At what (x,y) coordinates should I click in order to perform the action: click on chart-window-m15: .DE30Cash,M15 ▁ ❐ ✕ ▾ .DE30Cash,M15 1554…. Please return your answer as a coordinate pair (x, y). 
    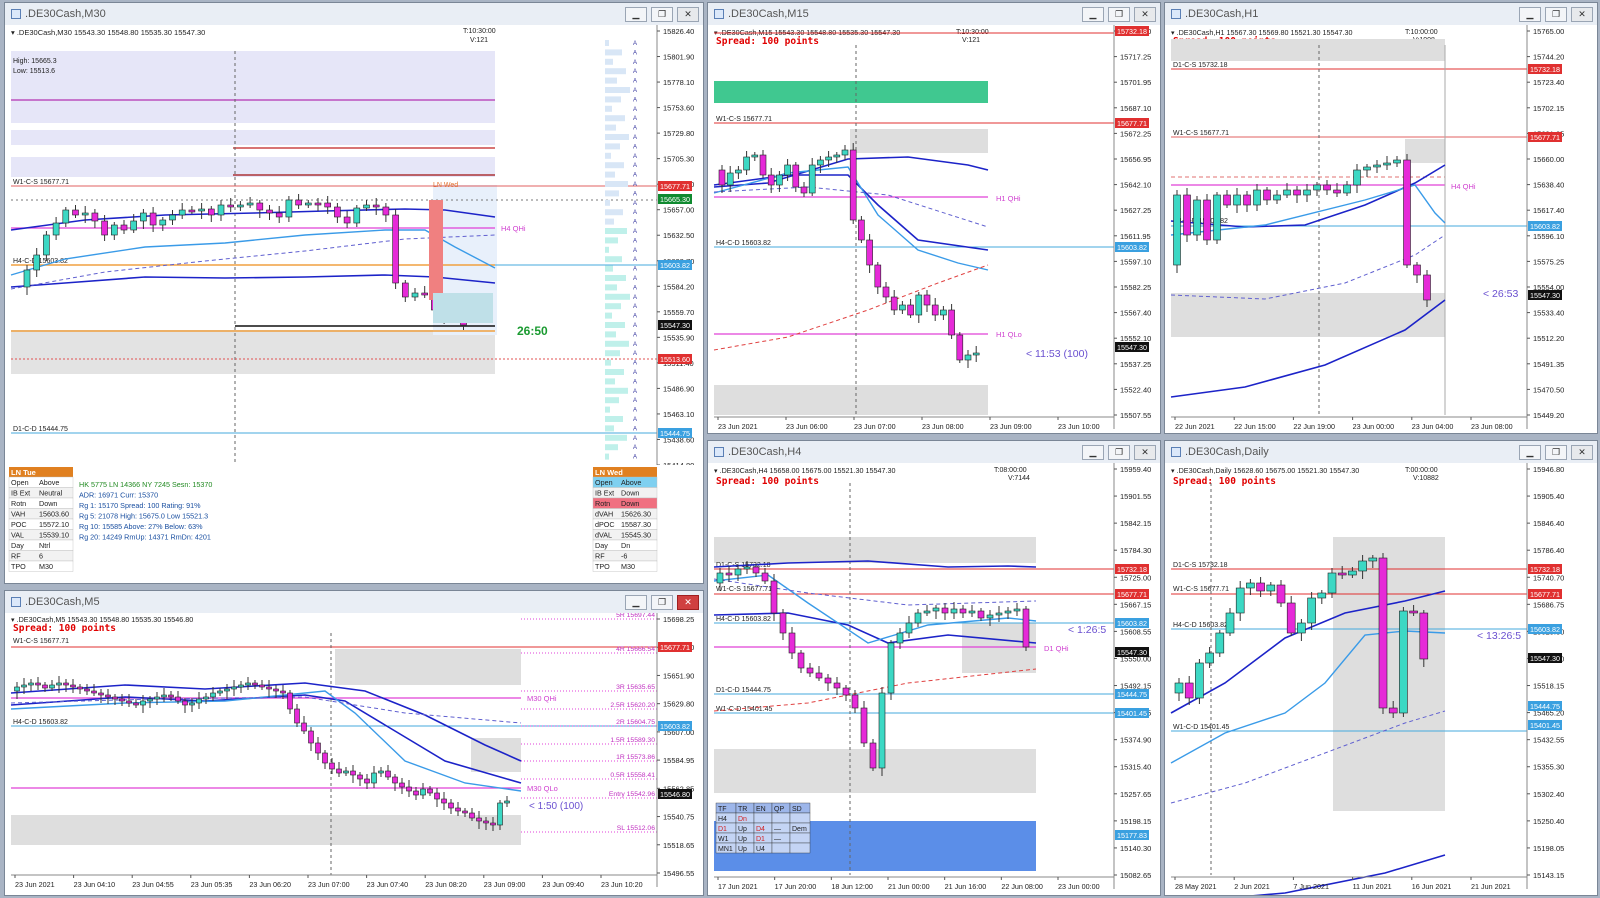
    Looking at the image, I should click on (934, 218).